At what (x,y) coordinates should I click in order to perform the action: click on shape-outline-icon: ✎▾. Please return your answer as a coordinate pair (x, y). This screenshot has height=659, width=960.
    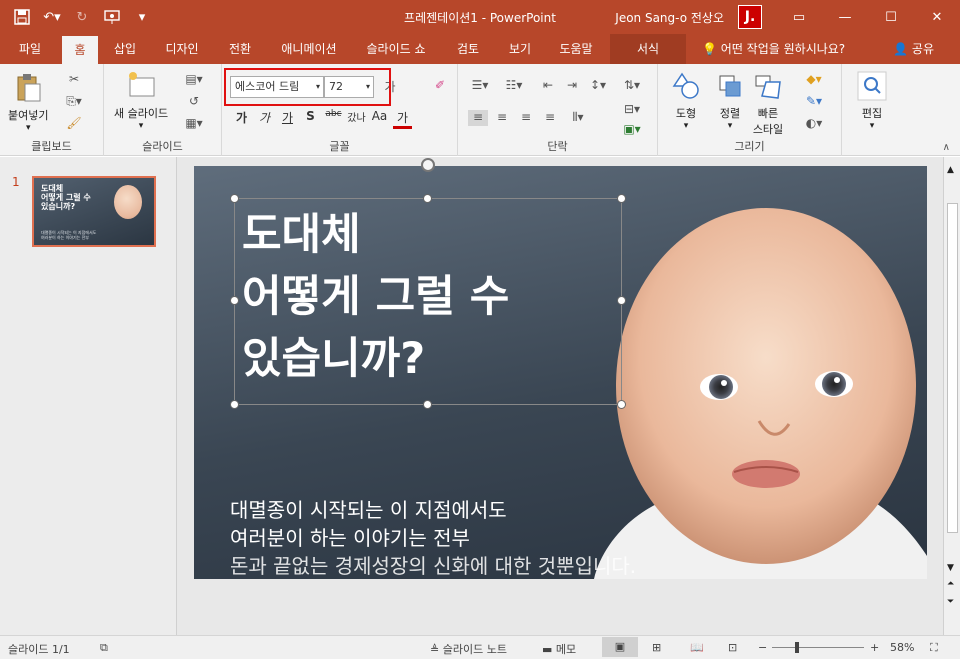
    Looking at the image, I should click on (814, 102).